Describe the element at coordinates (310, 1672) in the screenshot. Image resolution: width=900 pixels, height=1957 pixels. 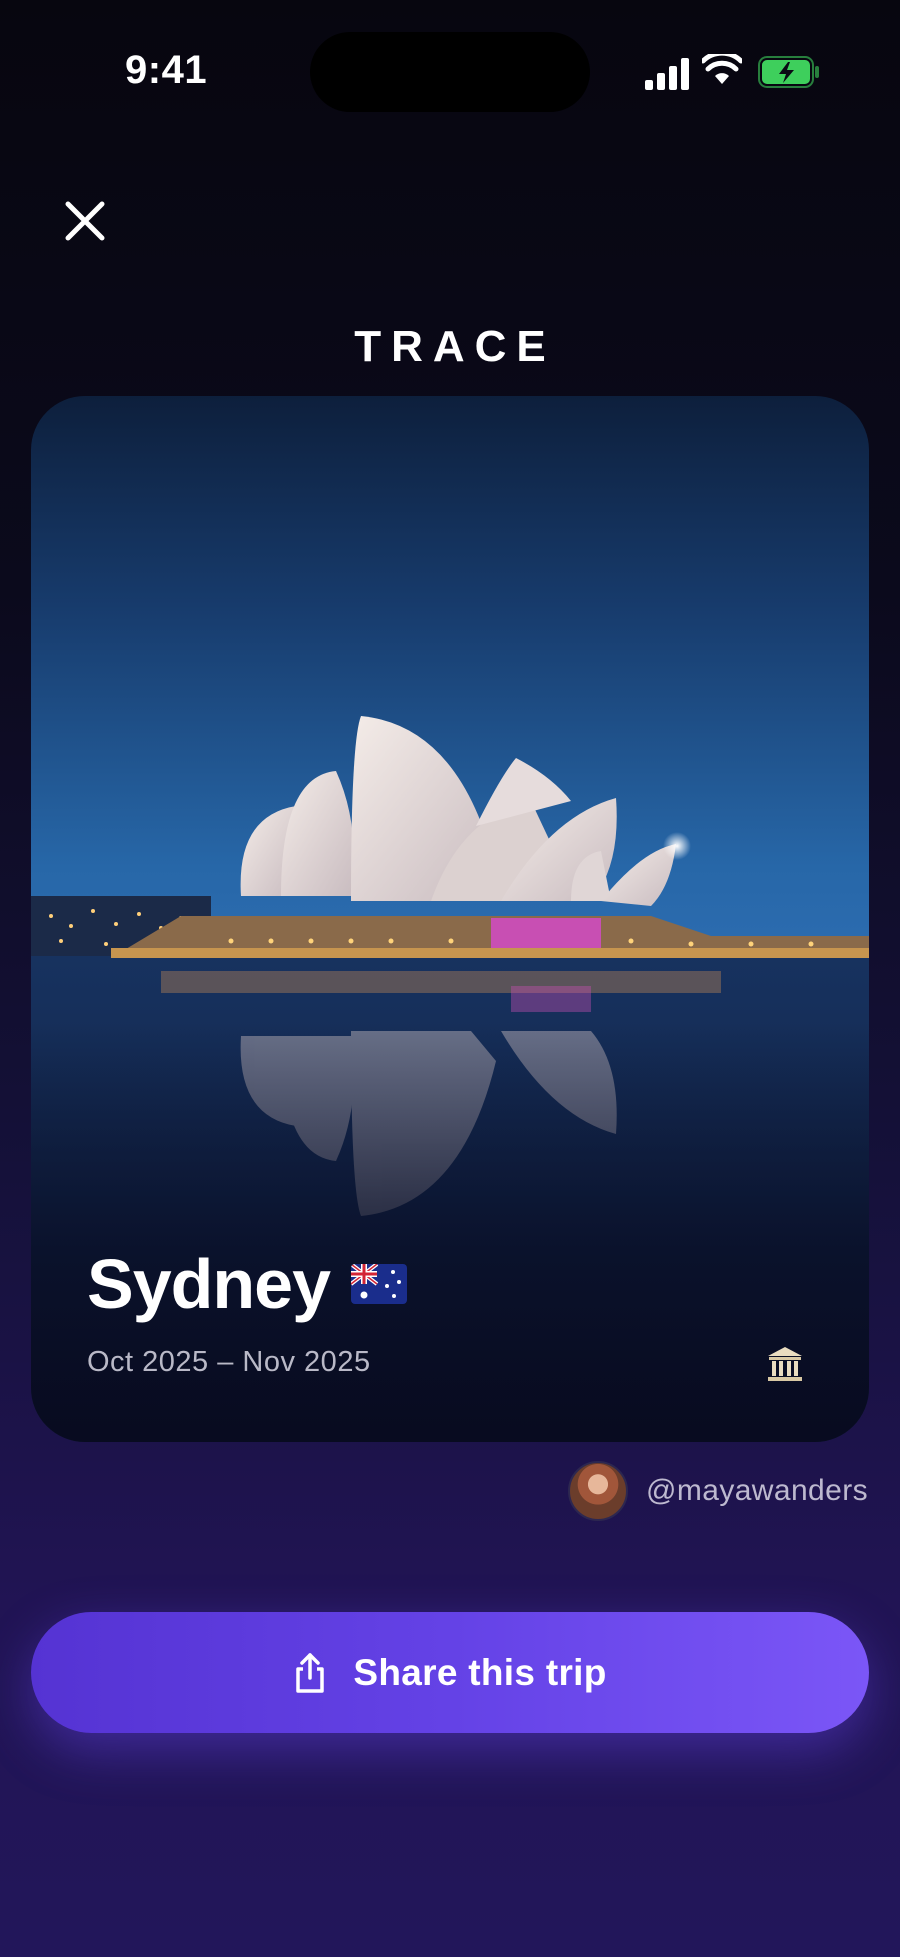
I see `share-icon` at that location.